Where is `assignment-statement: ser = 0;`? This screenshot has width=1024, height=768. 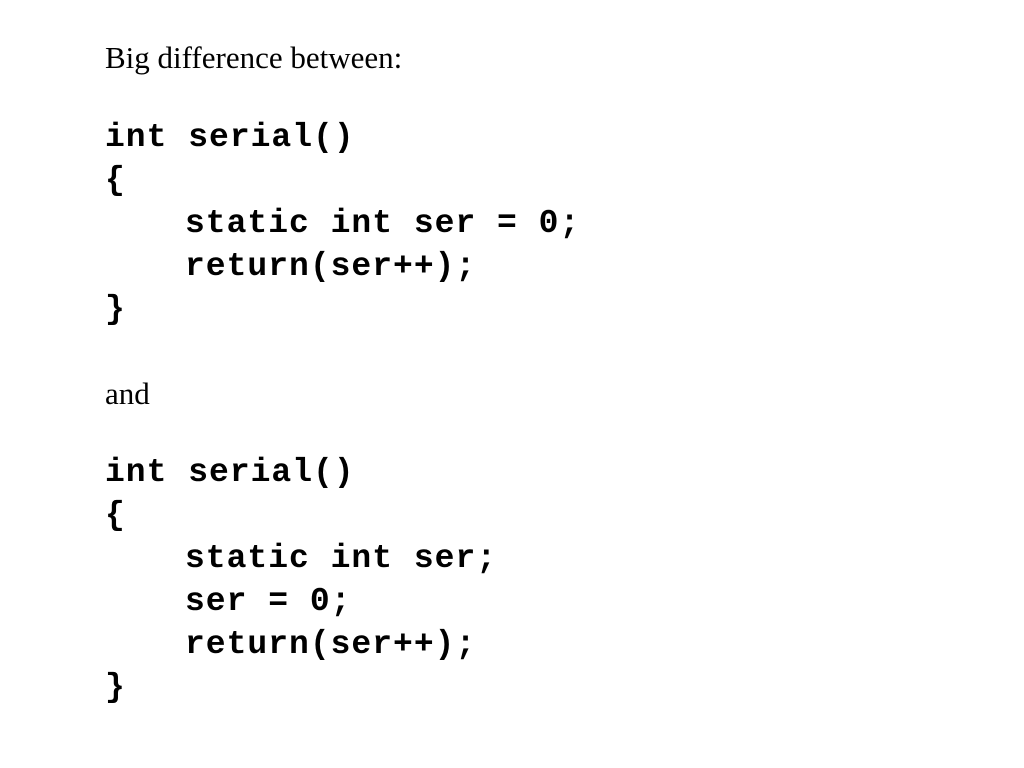 assignment-statement: ser = 0; is located at coordinates (268, 601).